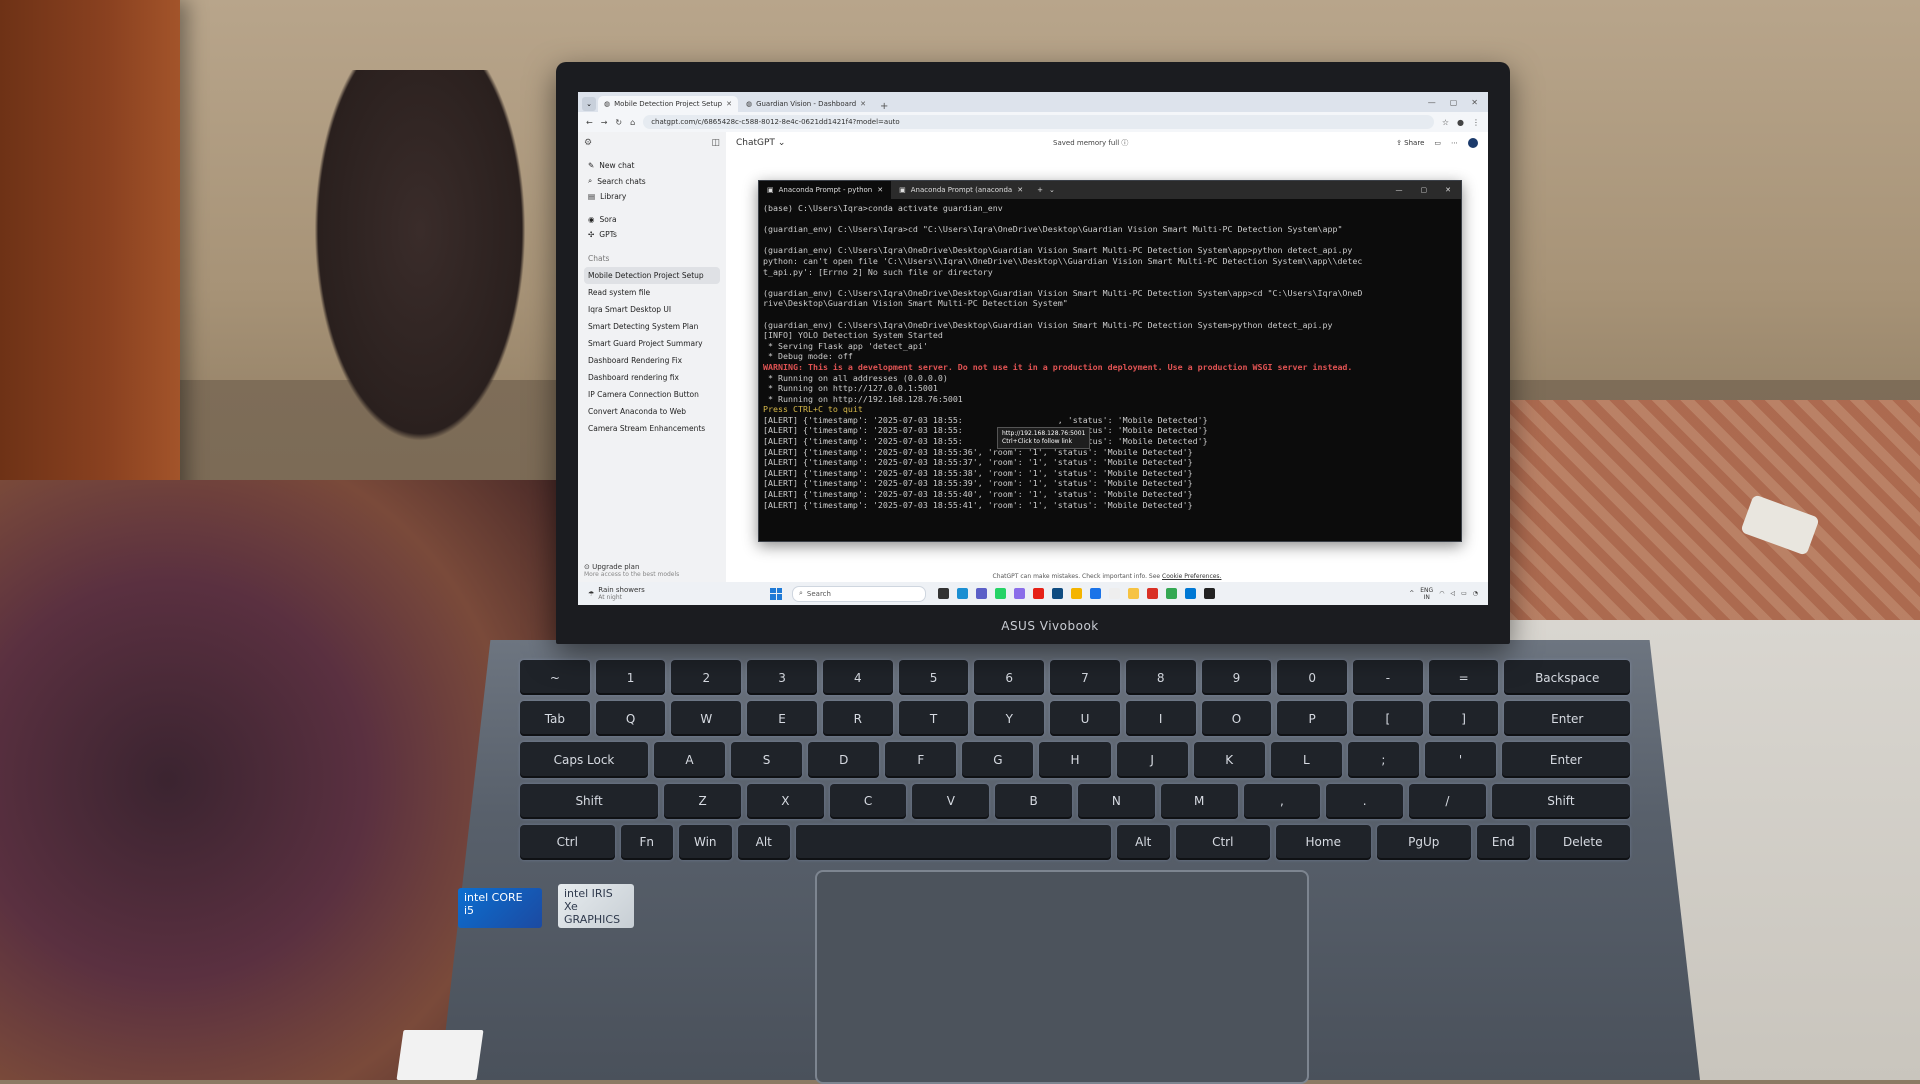  What do you see at coordinates (705, 842) in the screenshot?
I see `keyboard-key: Win` at bounding box center [705, 842].